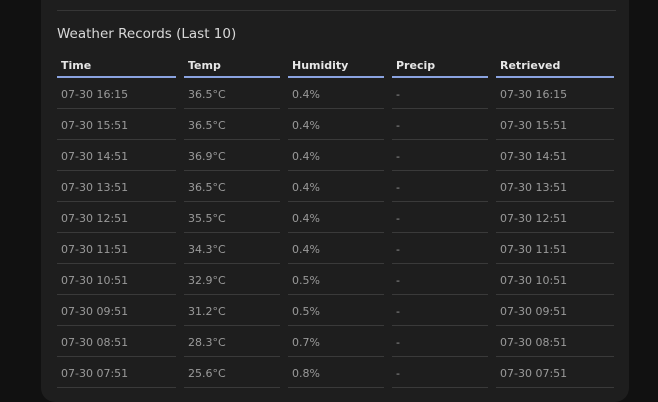  Describe the element at coordinates (555, 66) in the screenshot. I see `column-header-label: Retrieved` at that location.